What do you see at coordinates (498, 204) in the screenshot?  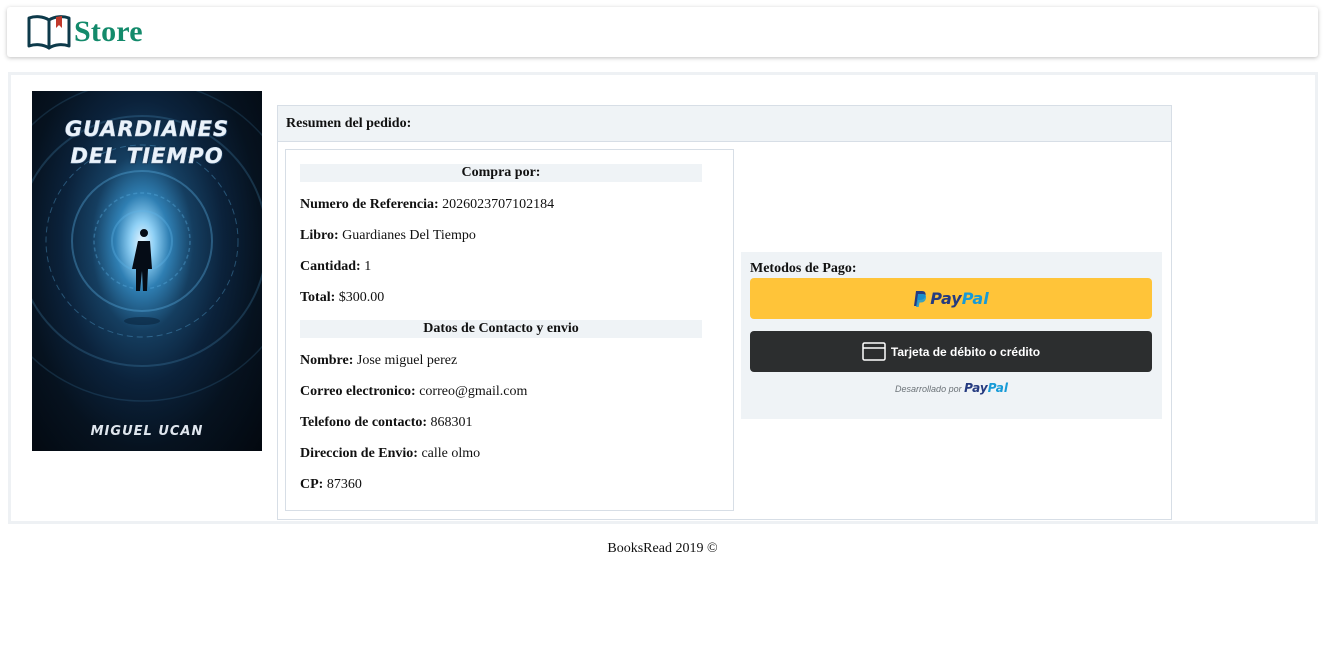 I see `reference-value: 2026023707102184` at bounding box center [498, 204].